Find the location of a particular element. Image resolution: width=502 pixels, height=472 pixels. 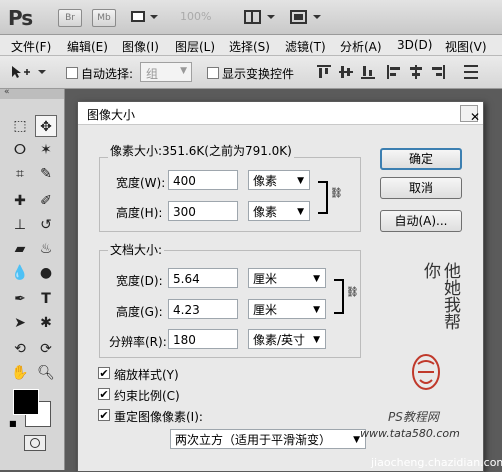

mini-bridge-button: Mb is located at coordinates (104, 18).